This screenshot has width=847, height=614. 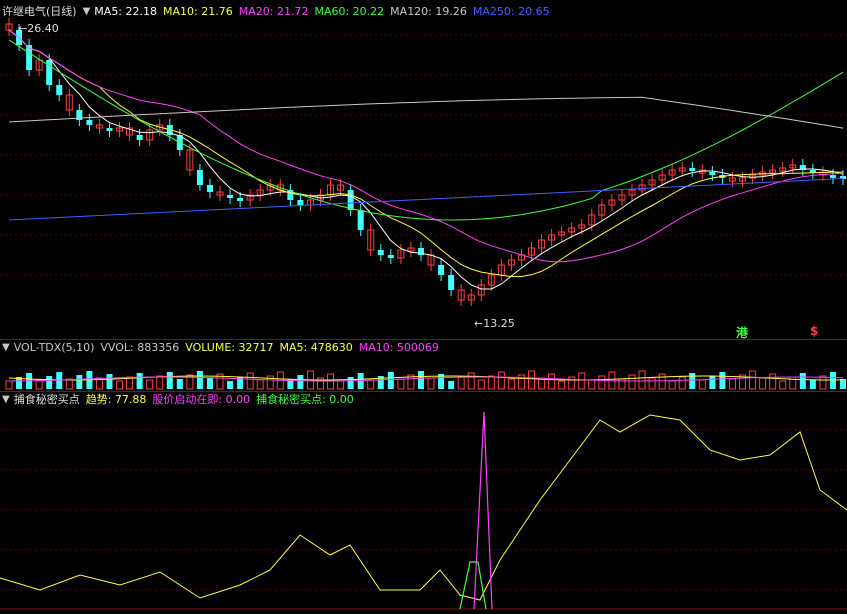 What do you see at coordinates (742, 332) in the screenshot?
I see `hk-connect-tag: 港` at bounding box center [742, 332].